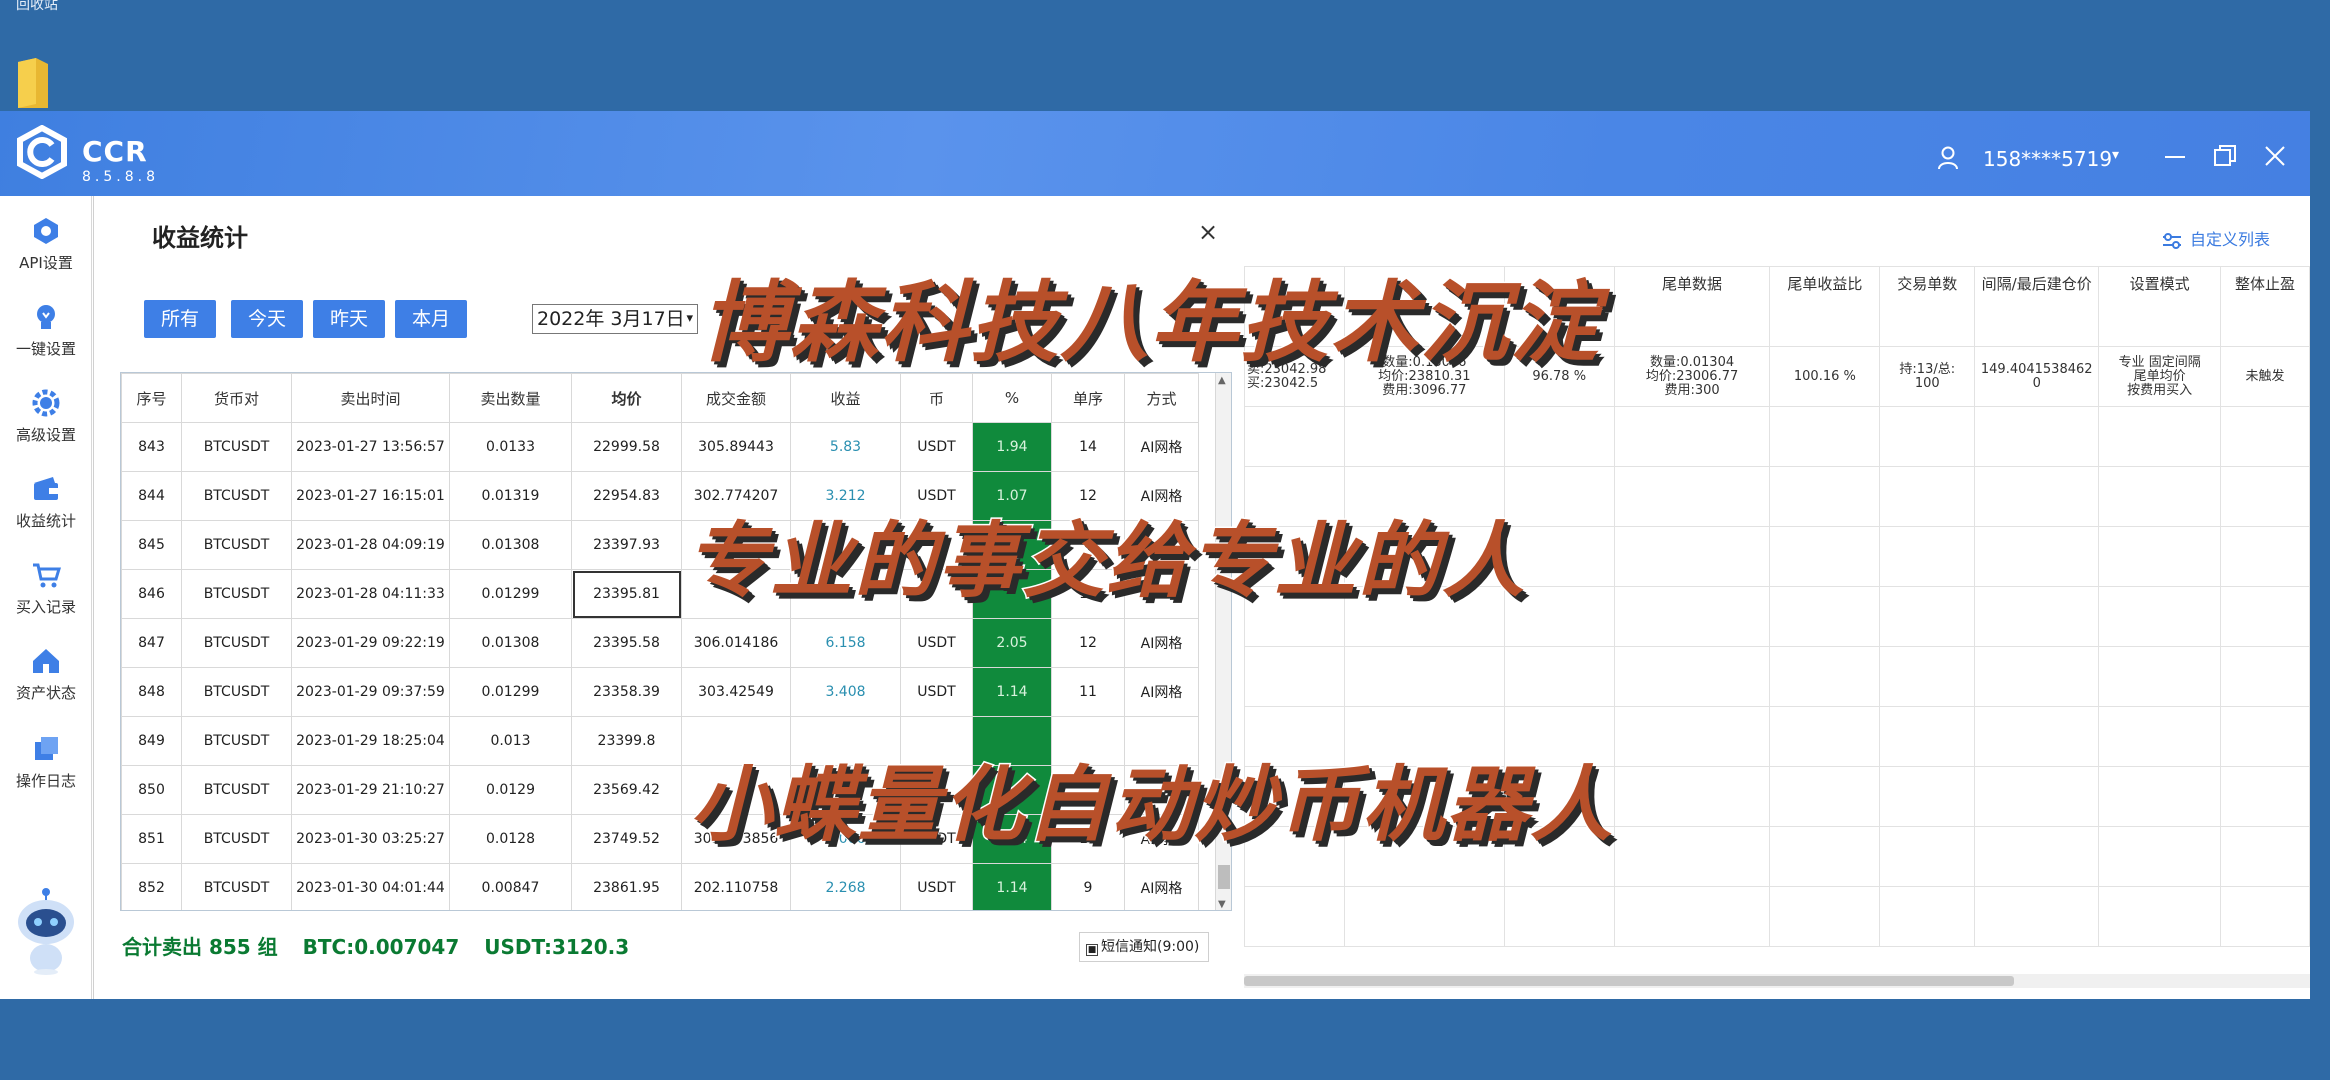 The height and width of the screenshot is (1080, 2330). What do you see at coordinates (1012, 447) in the screenshot?
I see `table-cell: 1.94` at bounding box center [1012, 447].